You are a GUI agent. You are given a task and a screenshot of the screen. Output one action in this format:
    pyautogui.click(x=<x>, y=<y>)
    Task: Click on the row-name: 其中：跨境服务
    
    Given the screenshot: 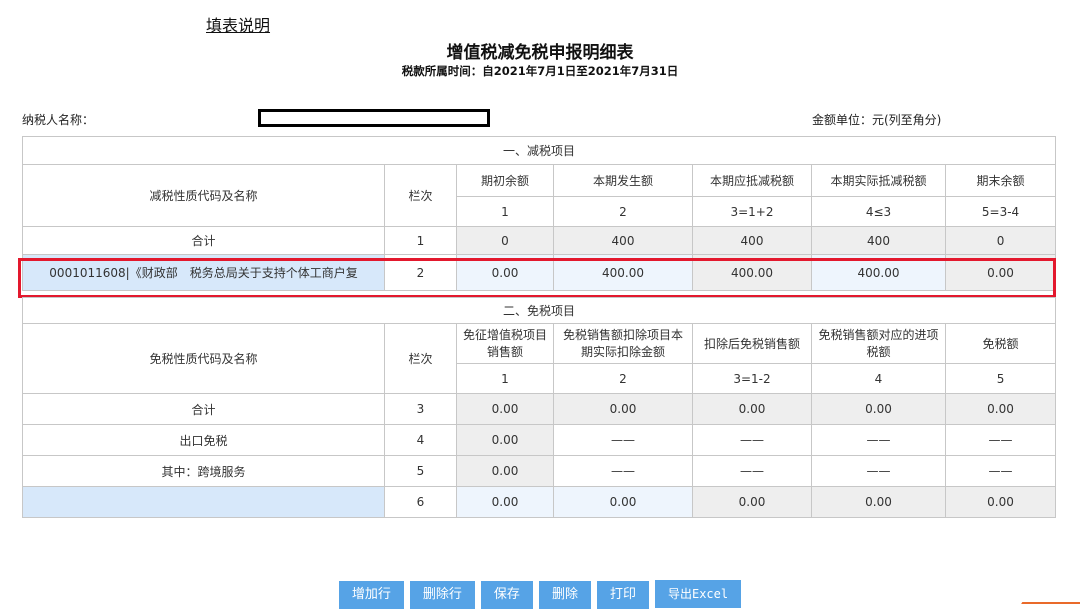 What is the action you would take?
    pyautogui.click(x=203, y=471)
    